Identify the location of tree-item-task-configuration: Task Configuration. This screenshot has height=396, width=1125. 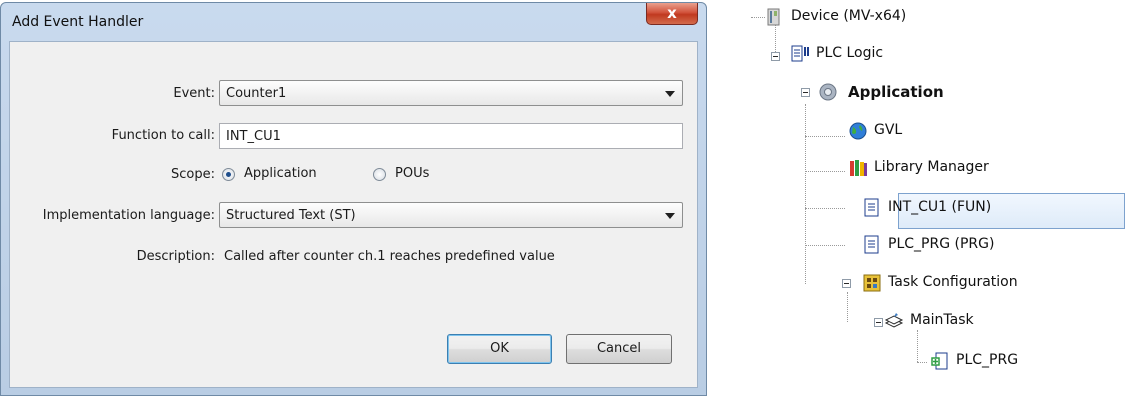
(972, 283).